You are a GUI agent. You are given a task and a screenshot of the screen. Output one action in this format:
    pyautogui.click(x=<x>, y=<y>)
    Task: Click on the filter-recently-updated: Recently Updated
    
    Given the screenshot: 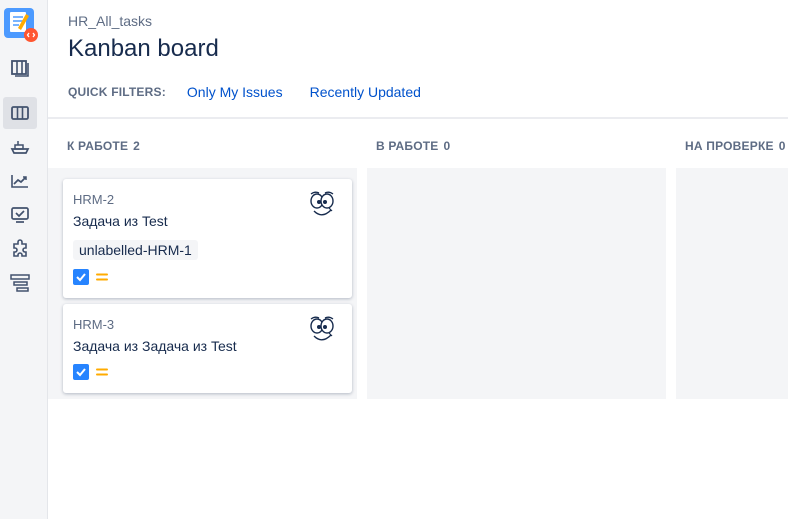 What is the action you would take?
    pyautogui.click(x=365, y=92)
    